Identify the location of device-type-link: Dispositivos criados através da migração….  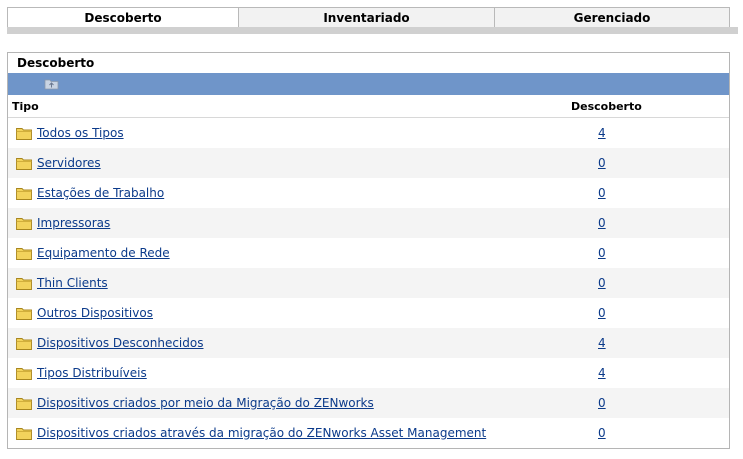
(261, 433).